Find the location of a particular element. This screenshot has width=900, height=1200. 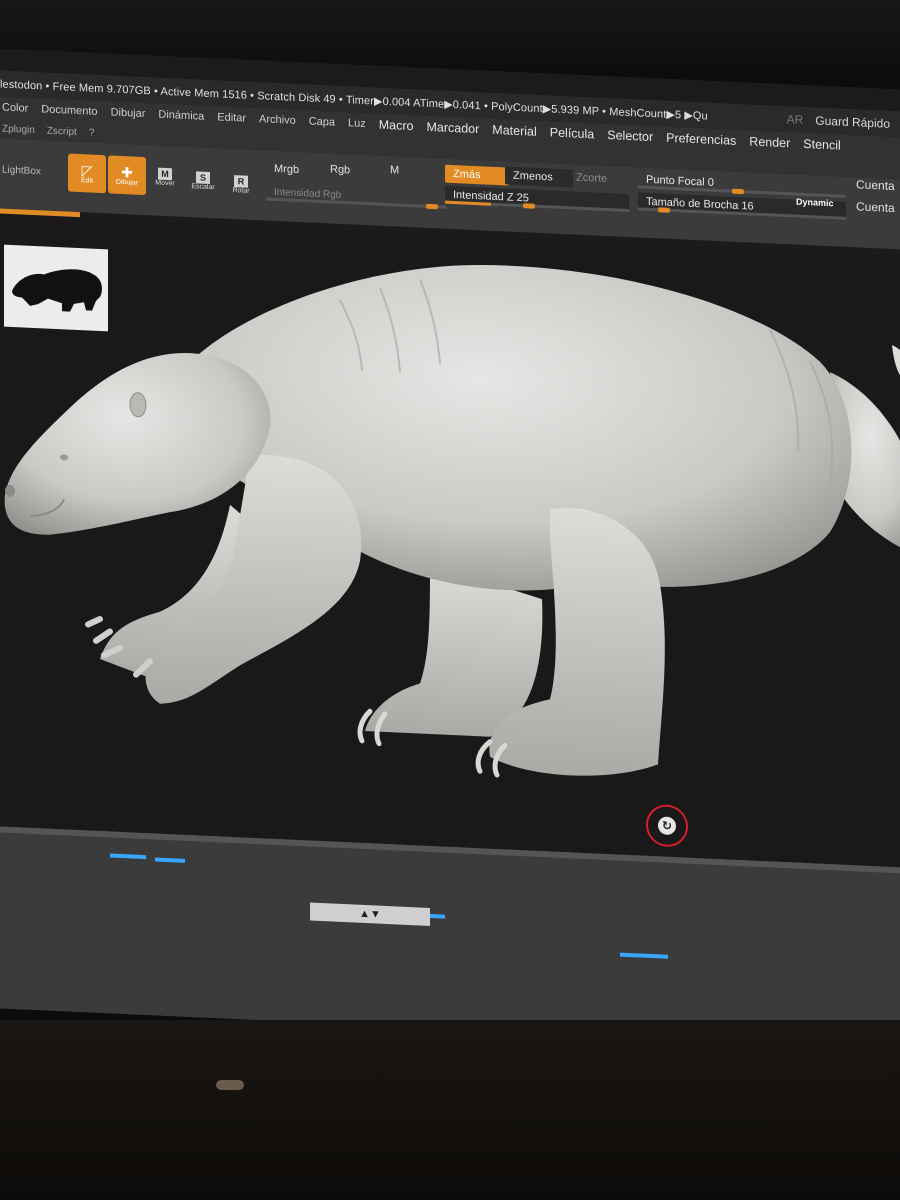

ar-button: AR is located at coordinates (795, 119).